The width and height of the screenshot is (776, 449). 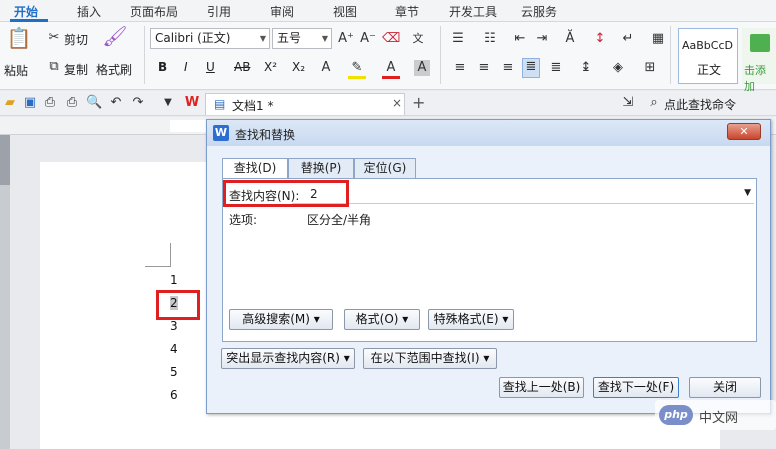 What do you see at coordinates (10, 103) in the screenshot?
I see `open-folder-icon: ▰` at bounding box center [10, 103].